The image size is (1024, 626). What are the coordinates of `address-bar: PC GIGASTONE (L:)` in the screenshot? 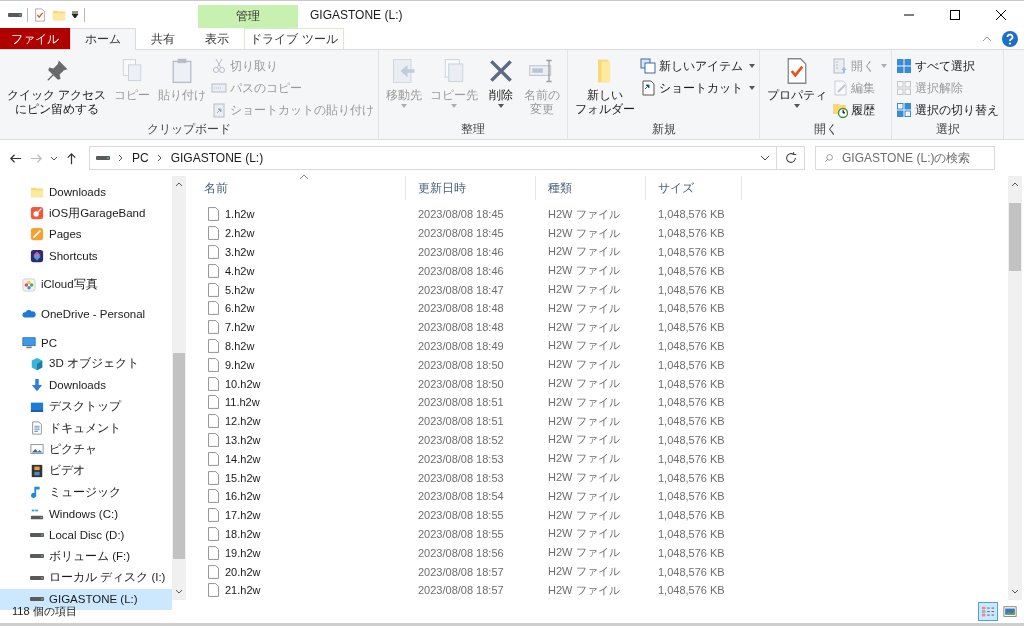 It's located at (433, 158).